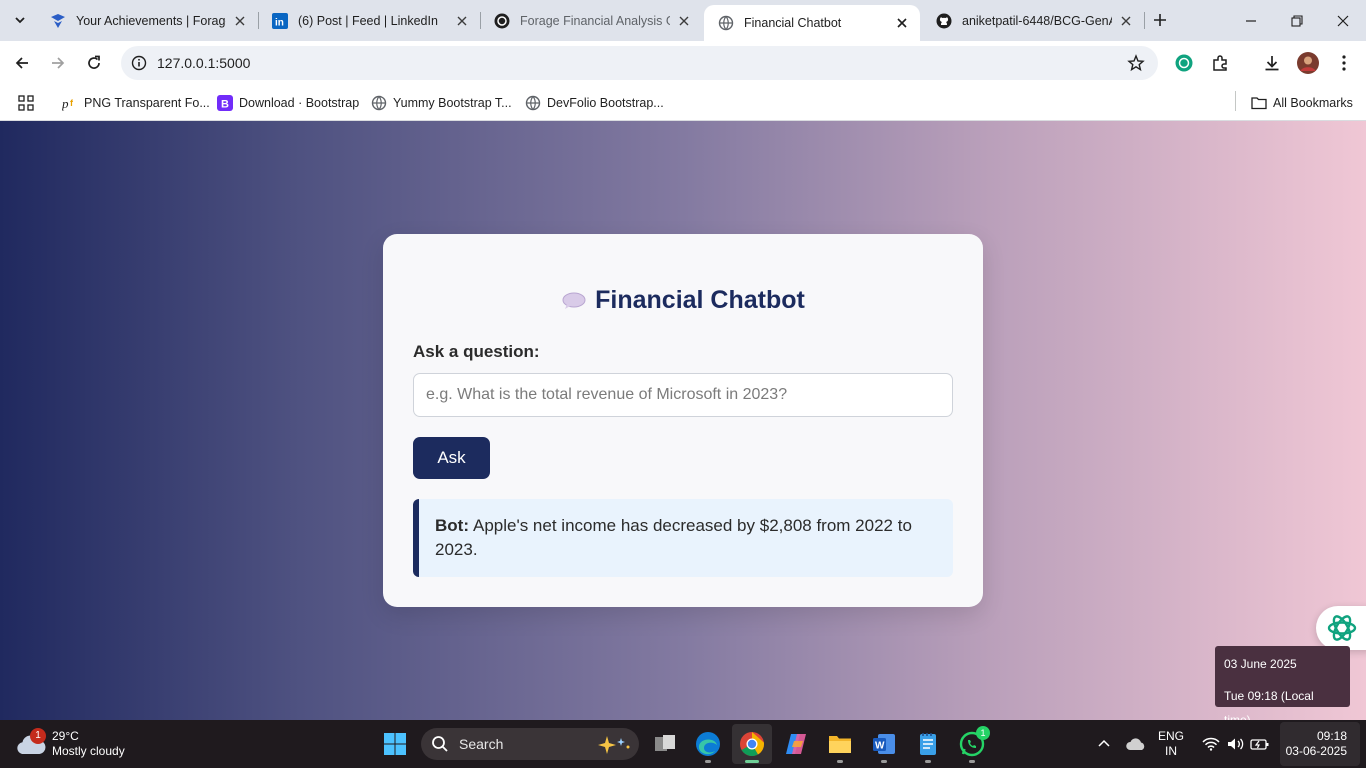 This screenshot has width=1366, height=768. I want to click on forage-icon, so click(58, 21).